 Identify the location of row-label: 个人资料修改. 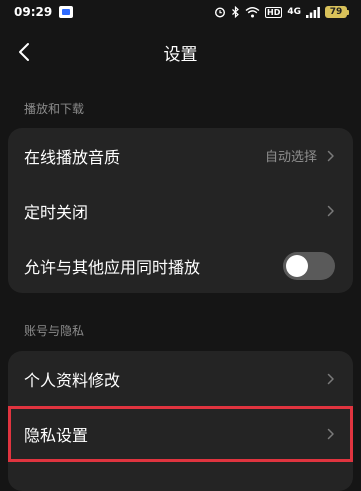
(72, 380).